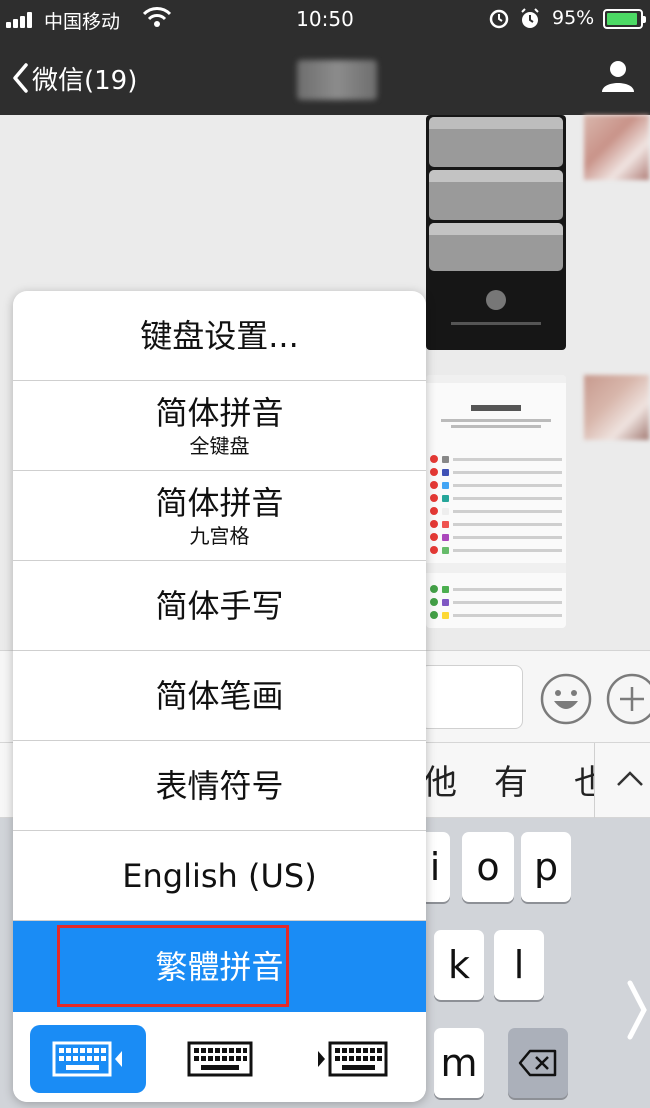 The image size is (650, 1108). Describe the element at coordinates (618, 76) in the screenshot. I see `person-icon` at that location.